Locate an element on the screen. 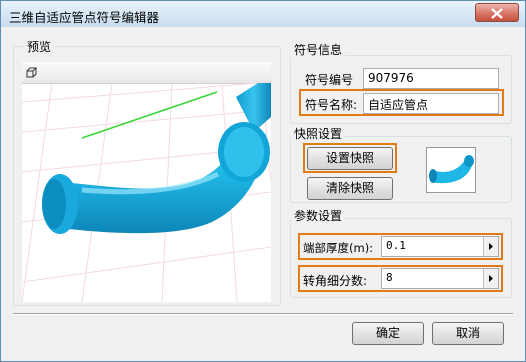 This screenshot has height=362, width=526. close-button is located at coordinates (497, 12).